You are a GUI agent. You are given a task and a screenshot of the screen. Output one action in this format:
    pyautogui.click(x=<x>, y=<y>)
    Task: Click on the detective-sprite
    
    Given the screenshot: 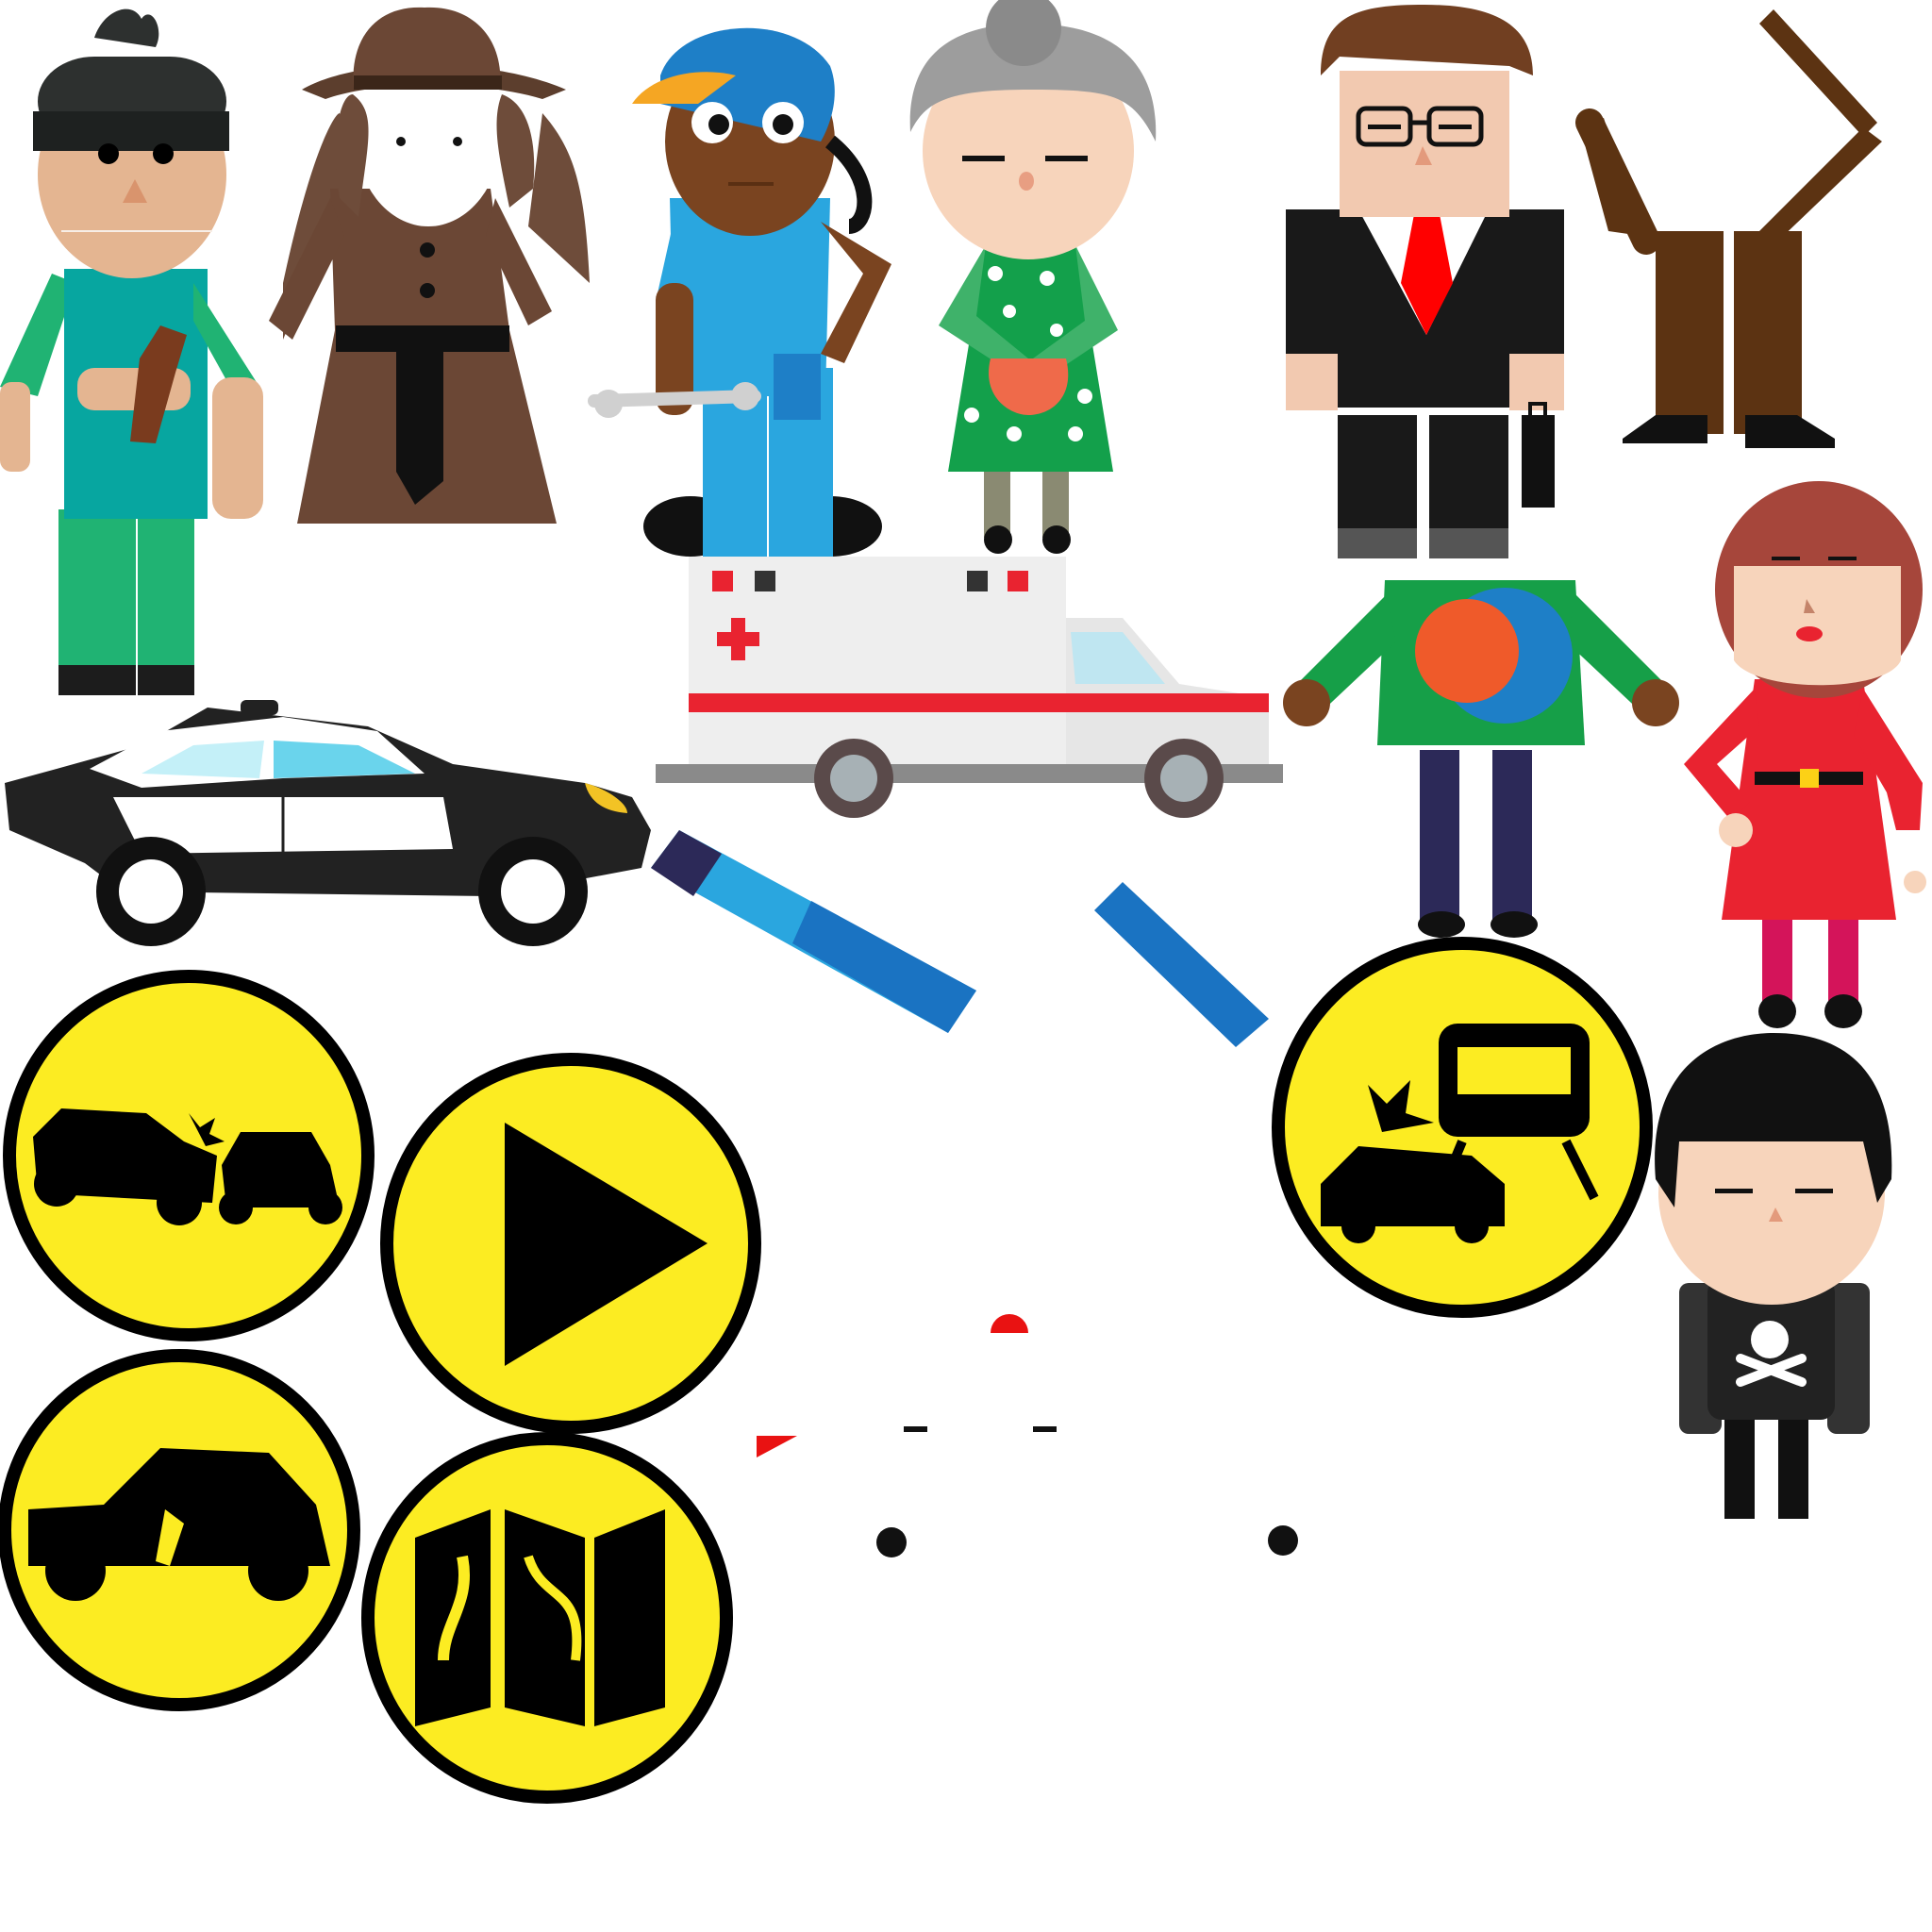 What is the action you would take?
    pyautogui.click(x=429, y=266)
    